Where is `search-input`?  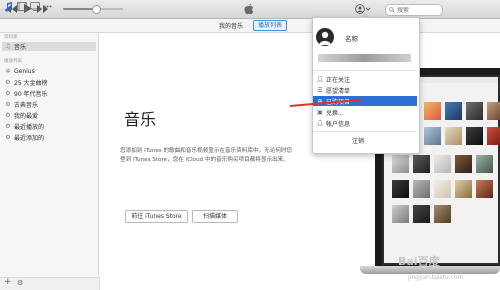
search-input is located at coordinates (416, 10).